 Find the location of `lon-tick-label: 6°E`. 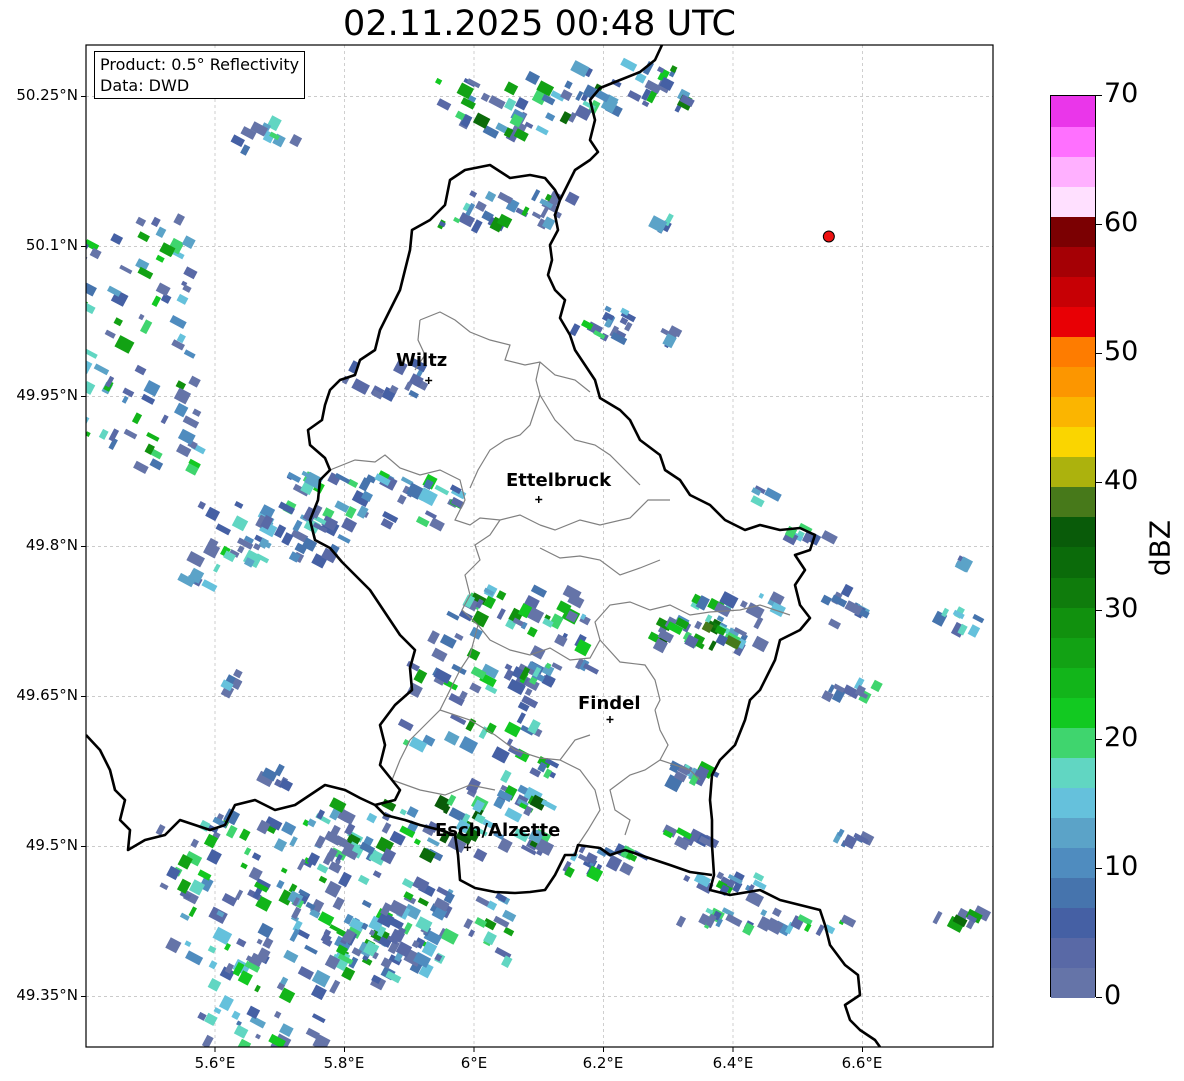

lon-tick-label: 6°E is located at coordinates (474, 1063).